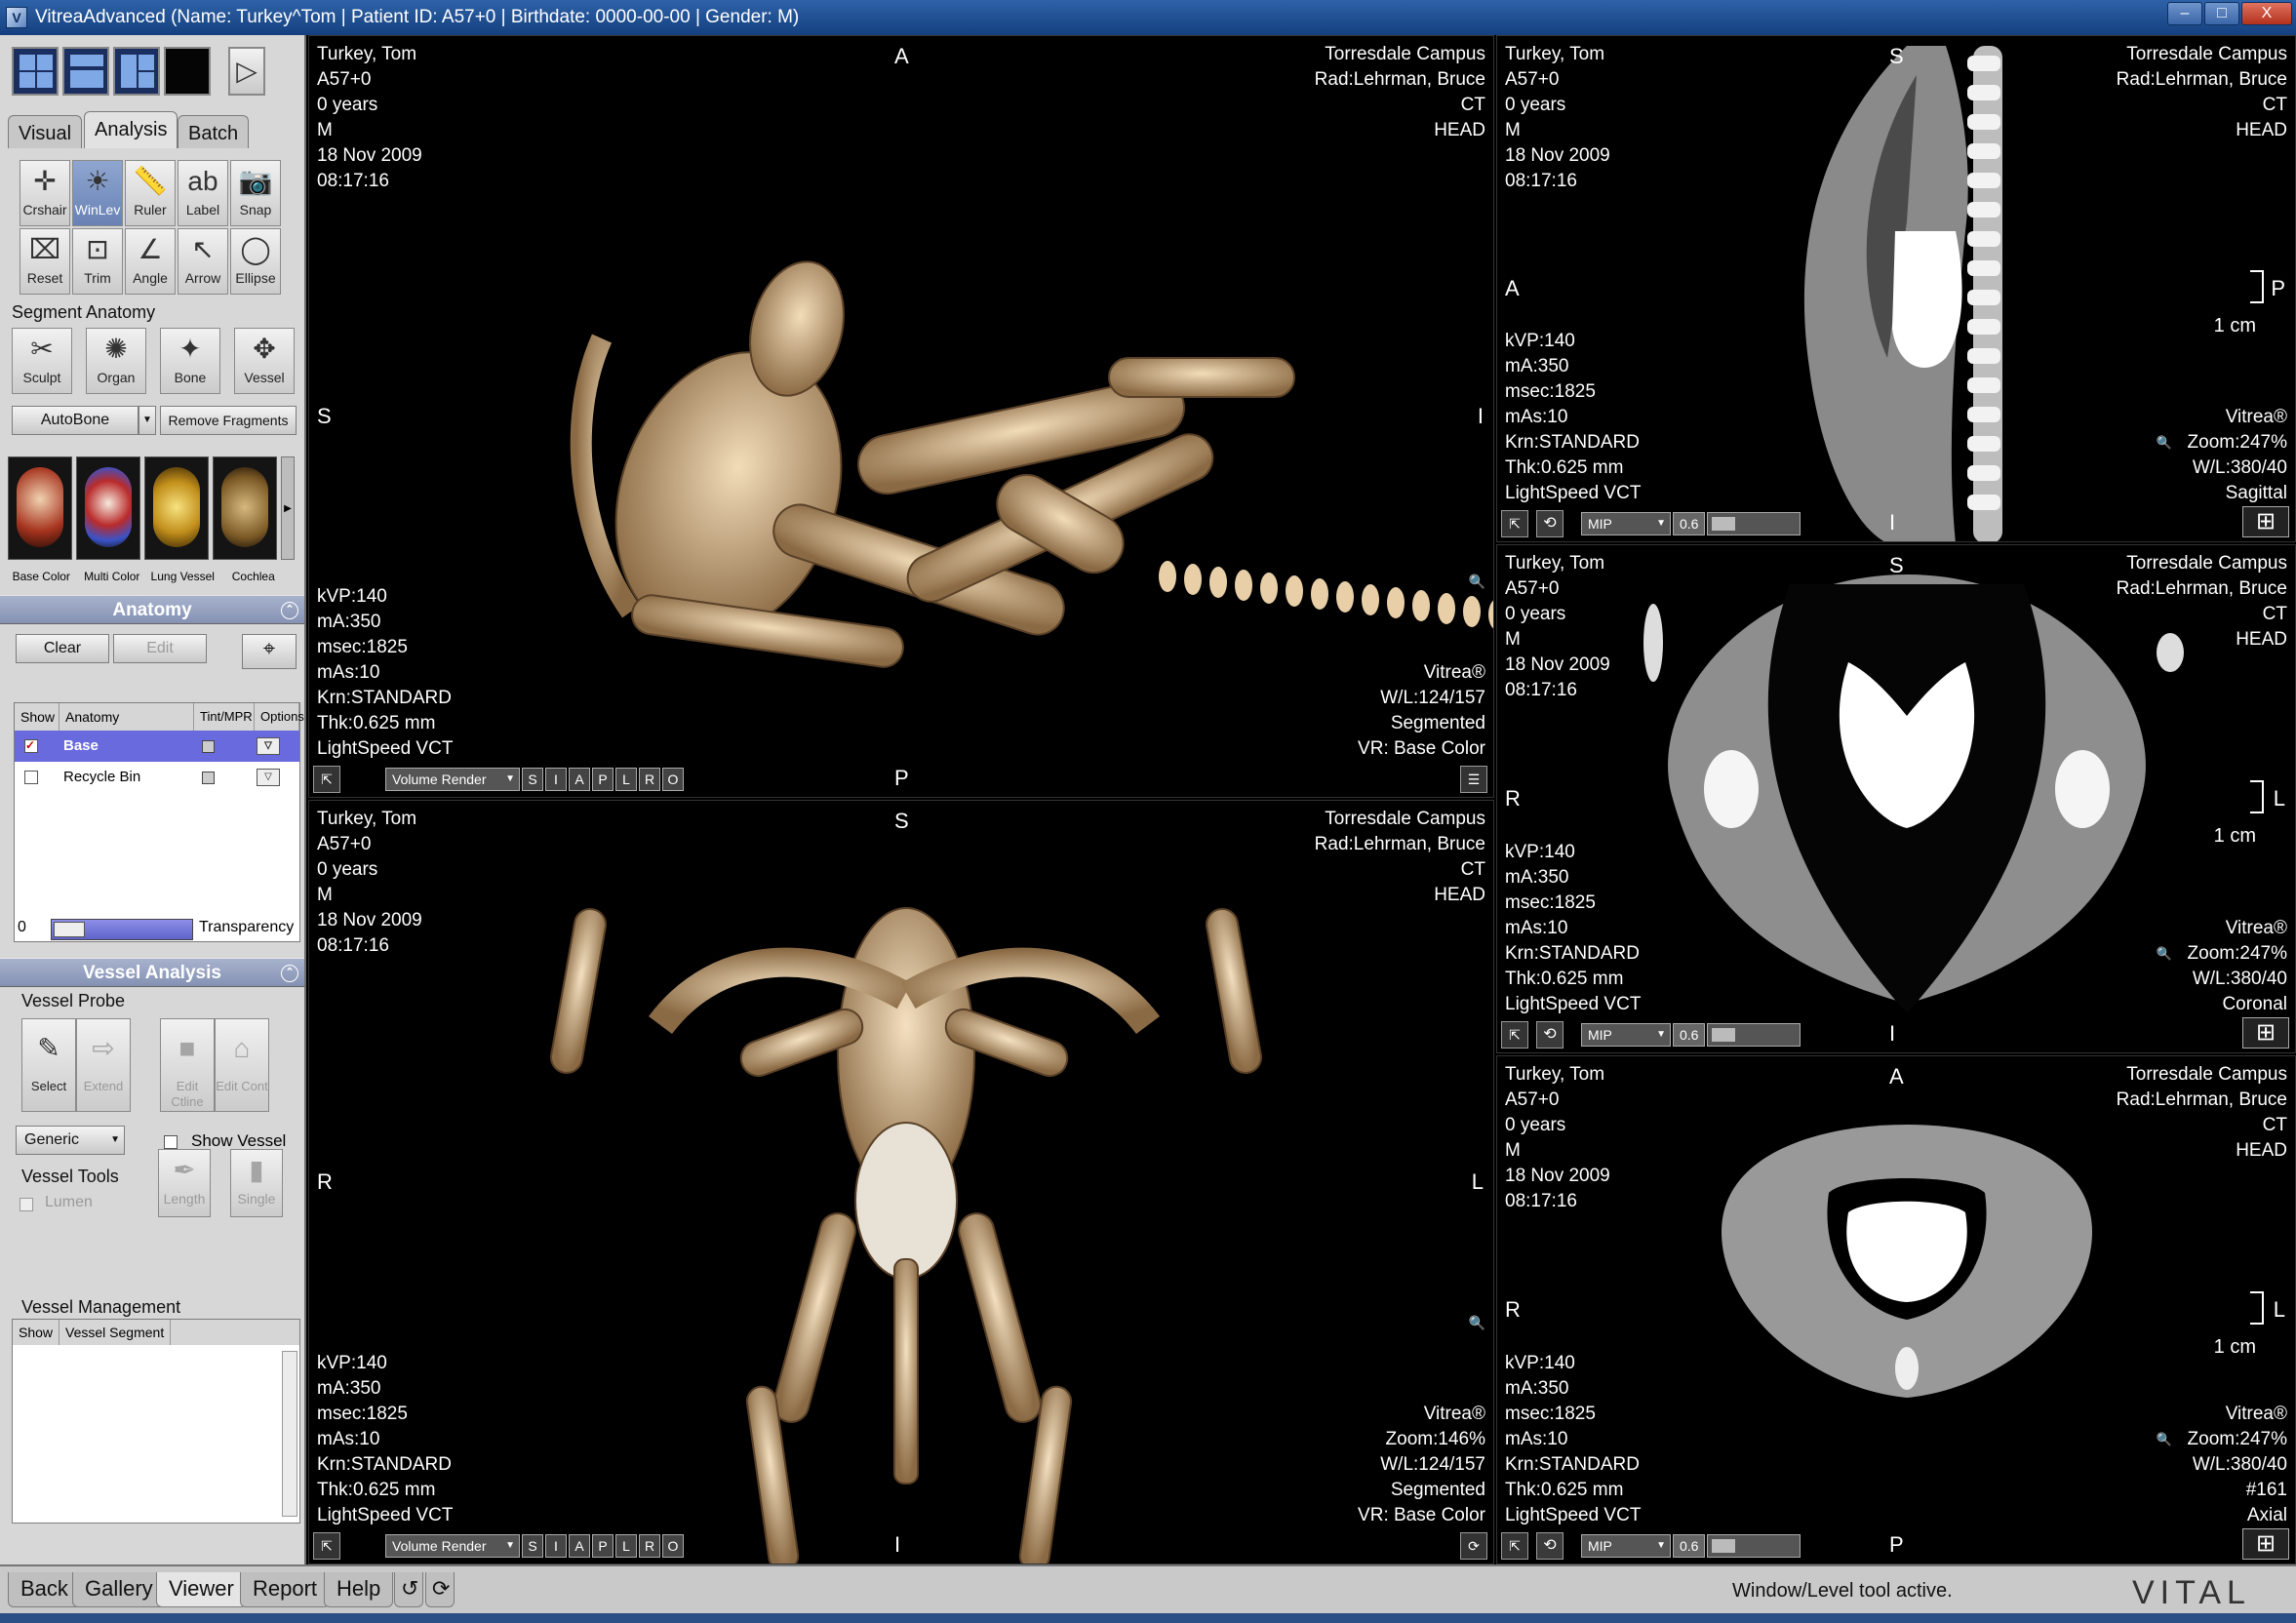  What do you see at coordinates (97, 261) in the screenshot?
I see `trim-tool-button: ⊡ Trim` at bounding box center [97, 261].